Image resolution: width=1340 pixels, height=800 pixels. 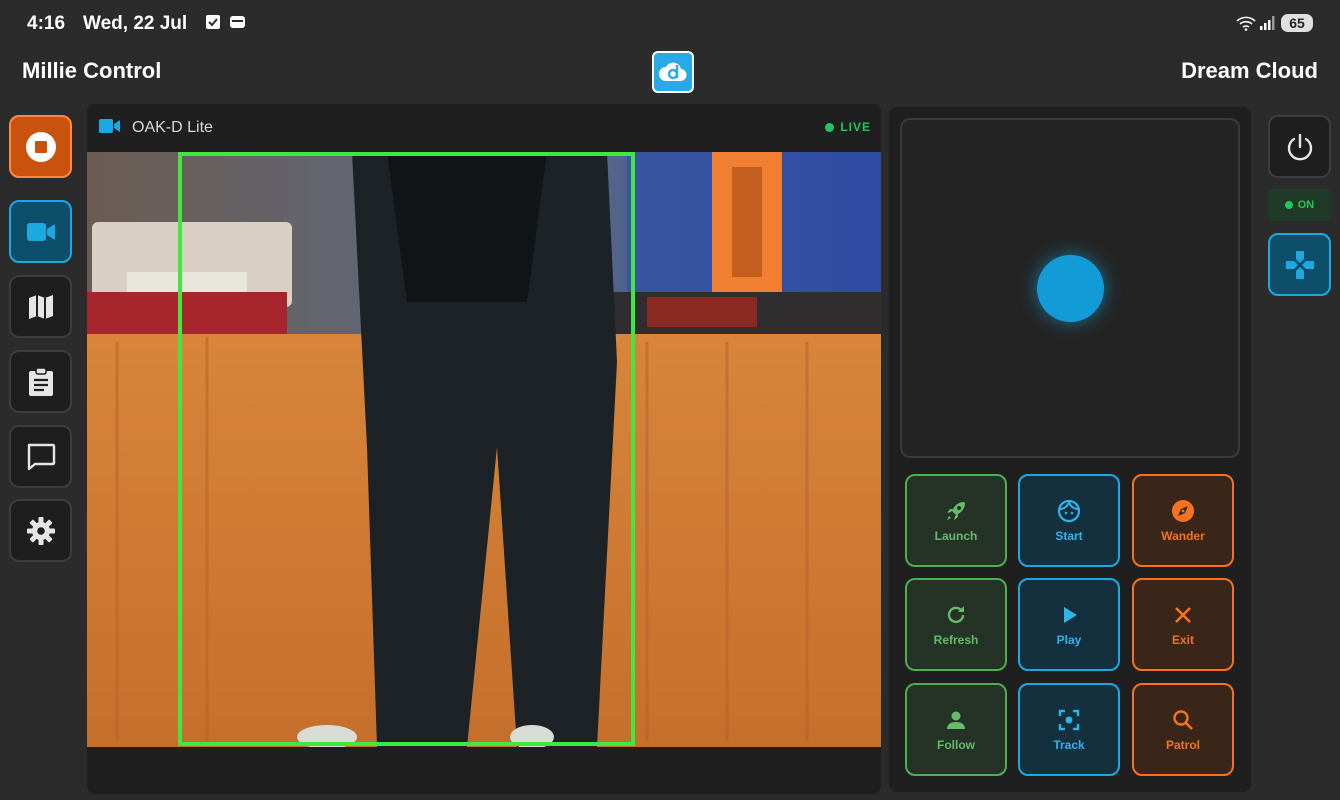 I want to click on battery-indicator: 65, so click(x=1297, y=23).